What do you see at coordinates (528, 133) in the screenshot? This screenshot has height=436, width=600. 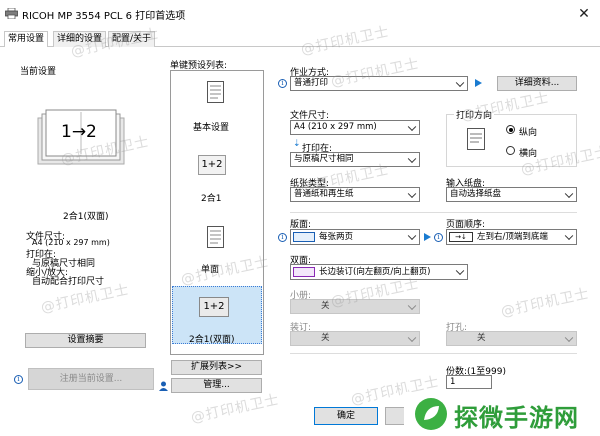 I see `portrait-radio-label: 纵向` at bounding box center [528, 133].